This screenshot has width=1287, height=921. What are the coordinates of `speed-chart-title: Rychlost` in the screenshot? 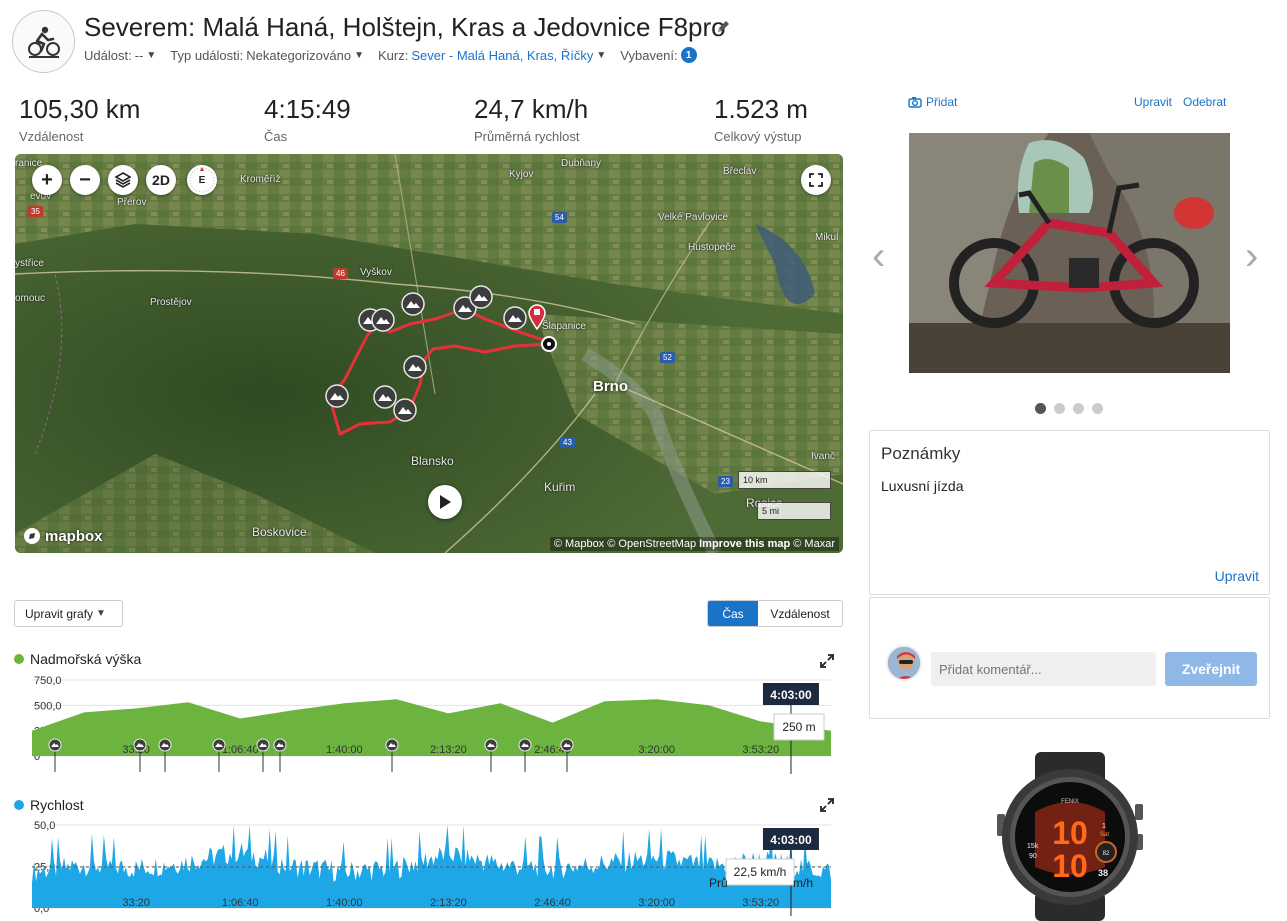 It's located at (49, 805).